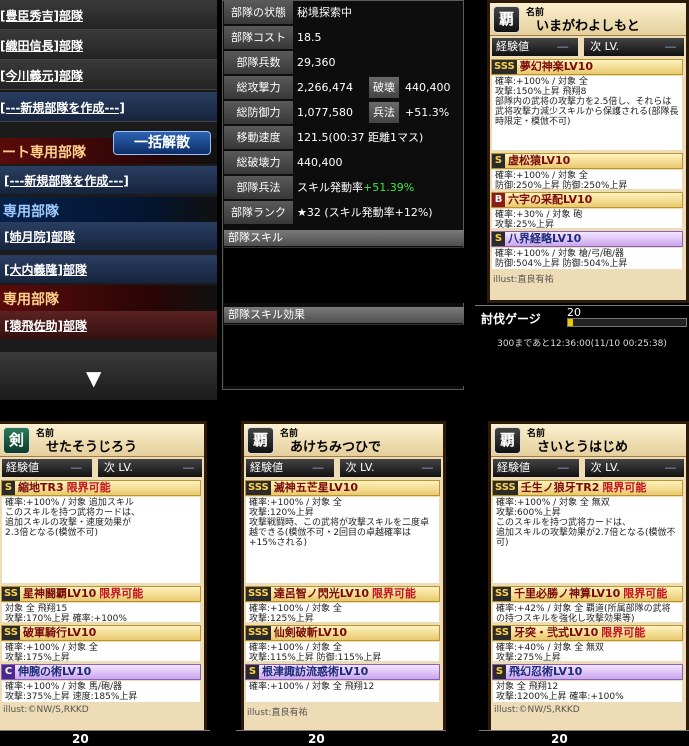  Describe the element at coordinates (108, 325) in the screenshot. I see `deck-item: [猿飛佐助]部隊` at that location.